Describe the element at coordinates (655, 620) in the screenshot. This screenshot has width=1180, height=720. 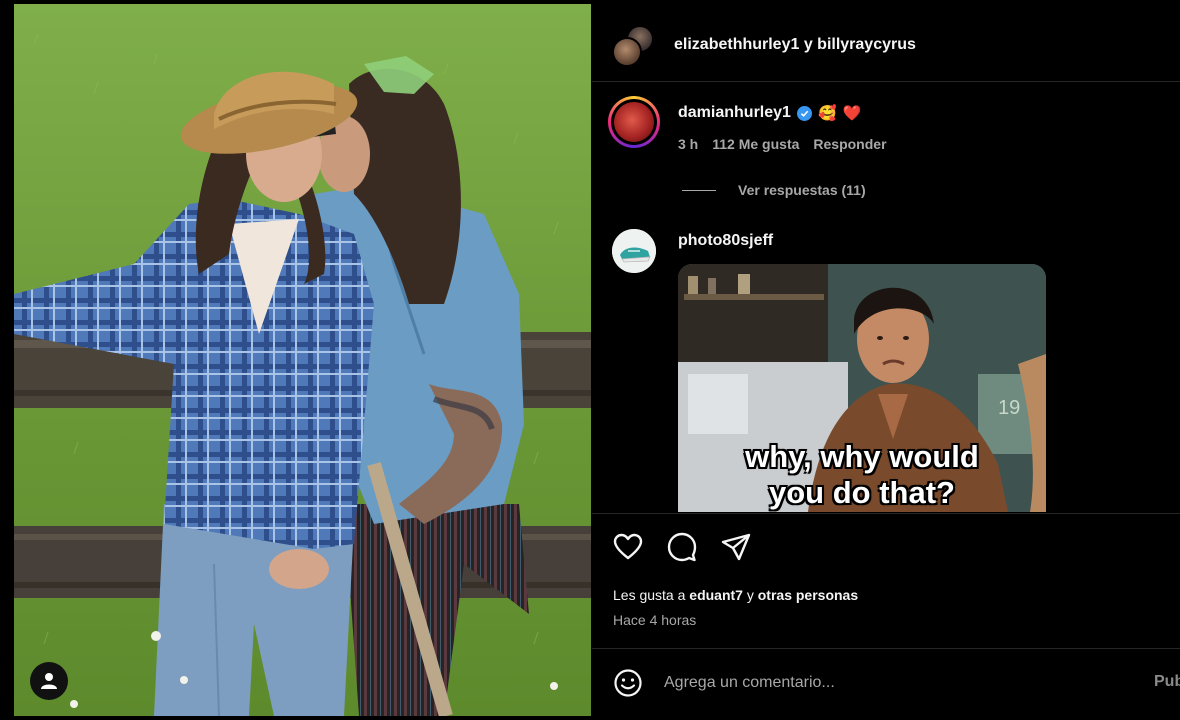
I see `post-timestamp: Hace 4 horas` at that location.